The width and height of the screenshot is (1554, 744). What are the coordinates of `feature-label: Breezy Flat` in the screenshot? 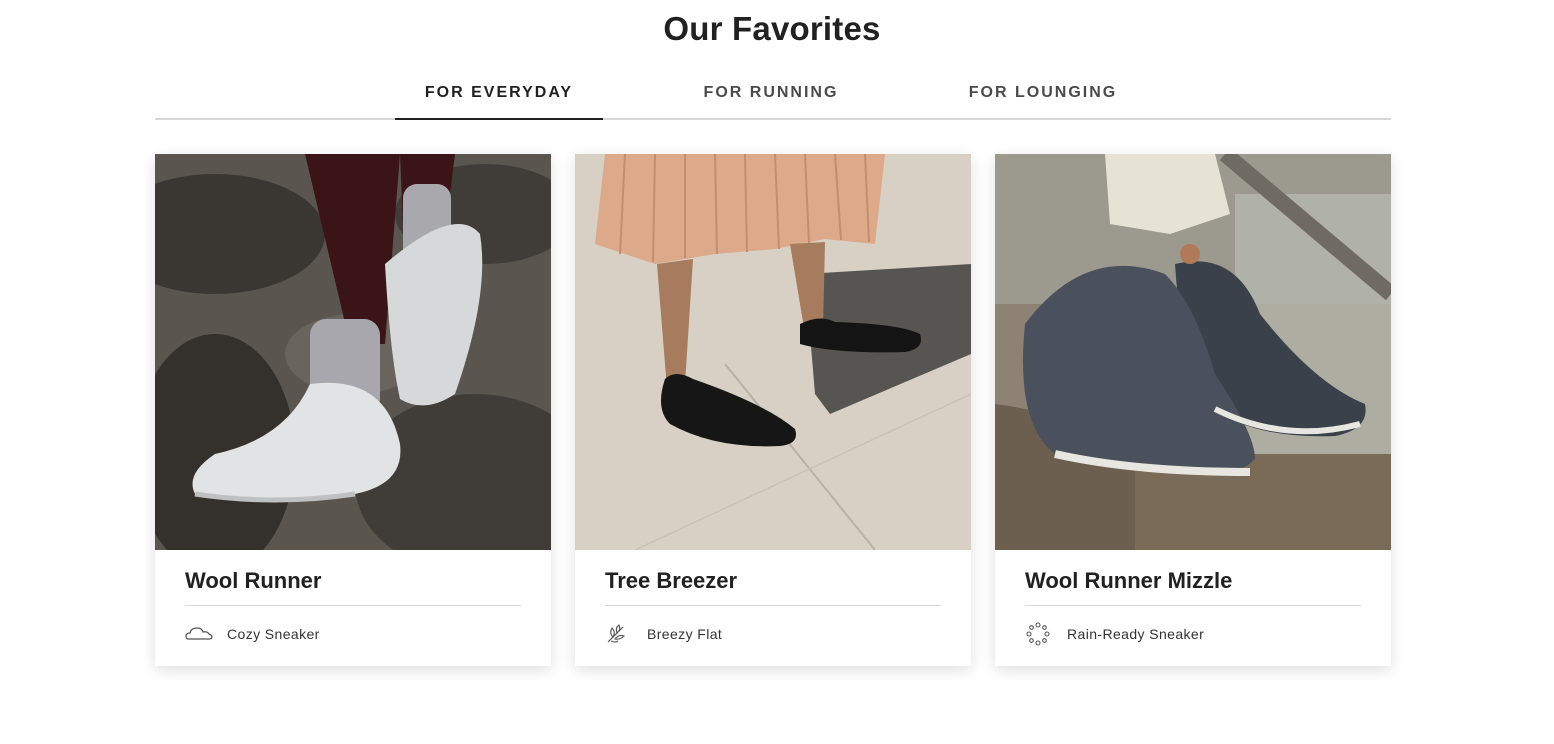 It's located at (685, 634).